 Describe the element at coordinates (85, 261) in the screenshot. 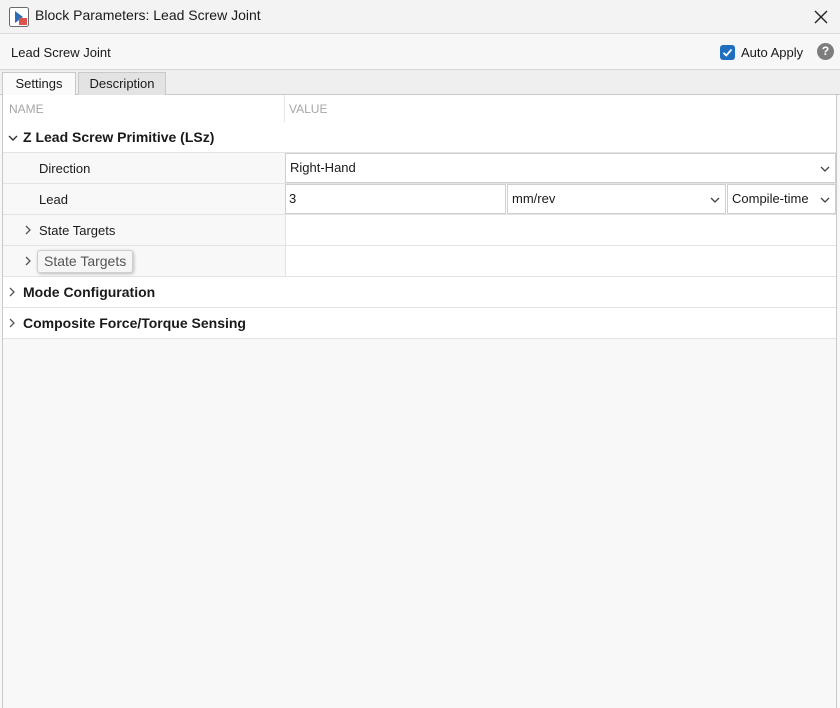

I see `state-targets-tooltip: State Targets` at that location.